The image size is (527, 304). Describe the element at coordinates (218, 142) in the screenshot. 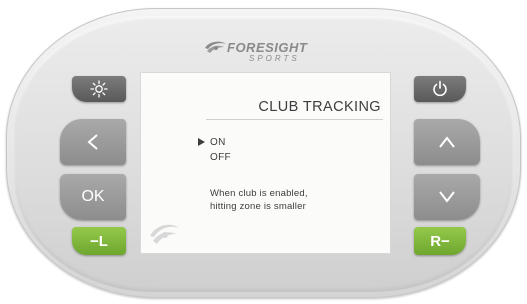

I see `option-on: ON` at that location.